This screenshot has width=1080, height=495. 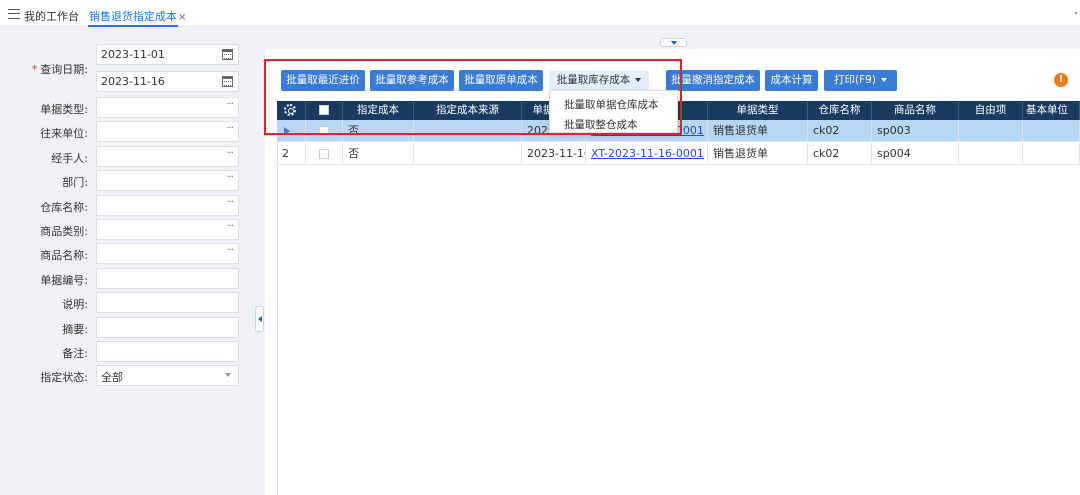 I want to click on menu-icon, so click(x=14, y=14).